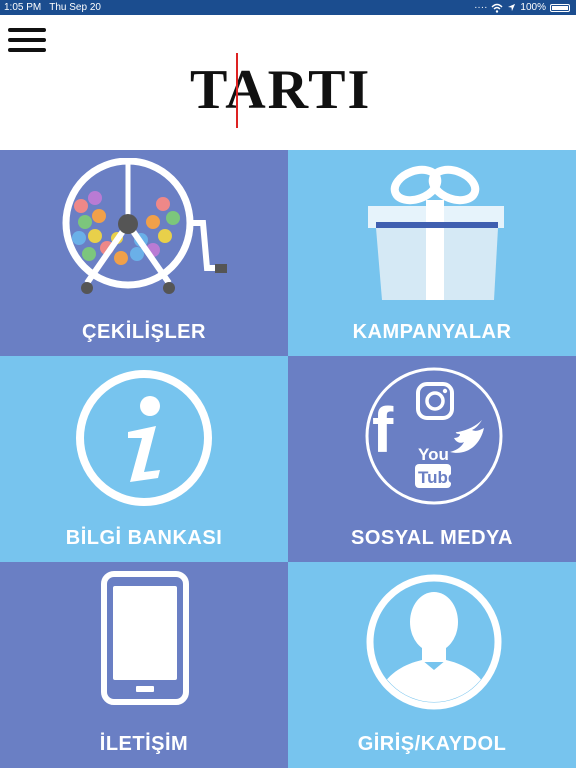 Image resolution: width=576 pixels, height=768 pixels. I want to click on tile-label: BİLGİ BANKASI, so click(144, 538).